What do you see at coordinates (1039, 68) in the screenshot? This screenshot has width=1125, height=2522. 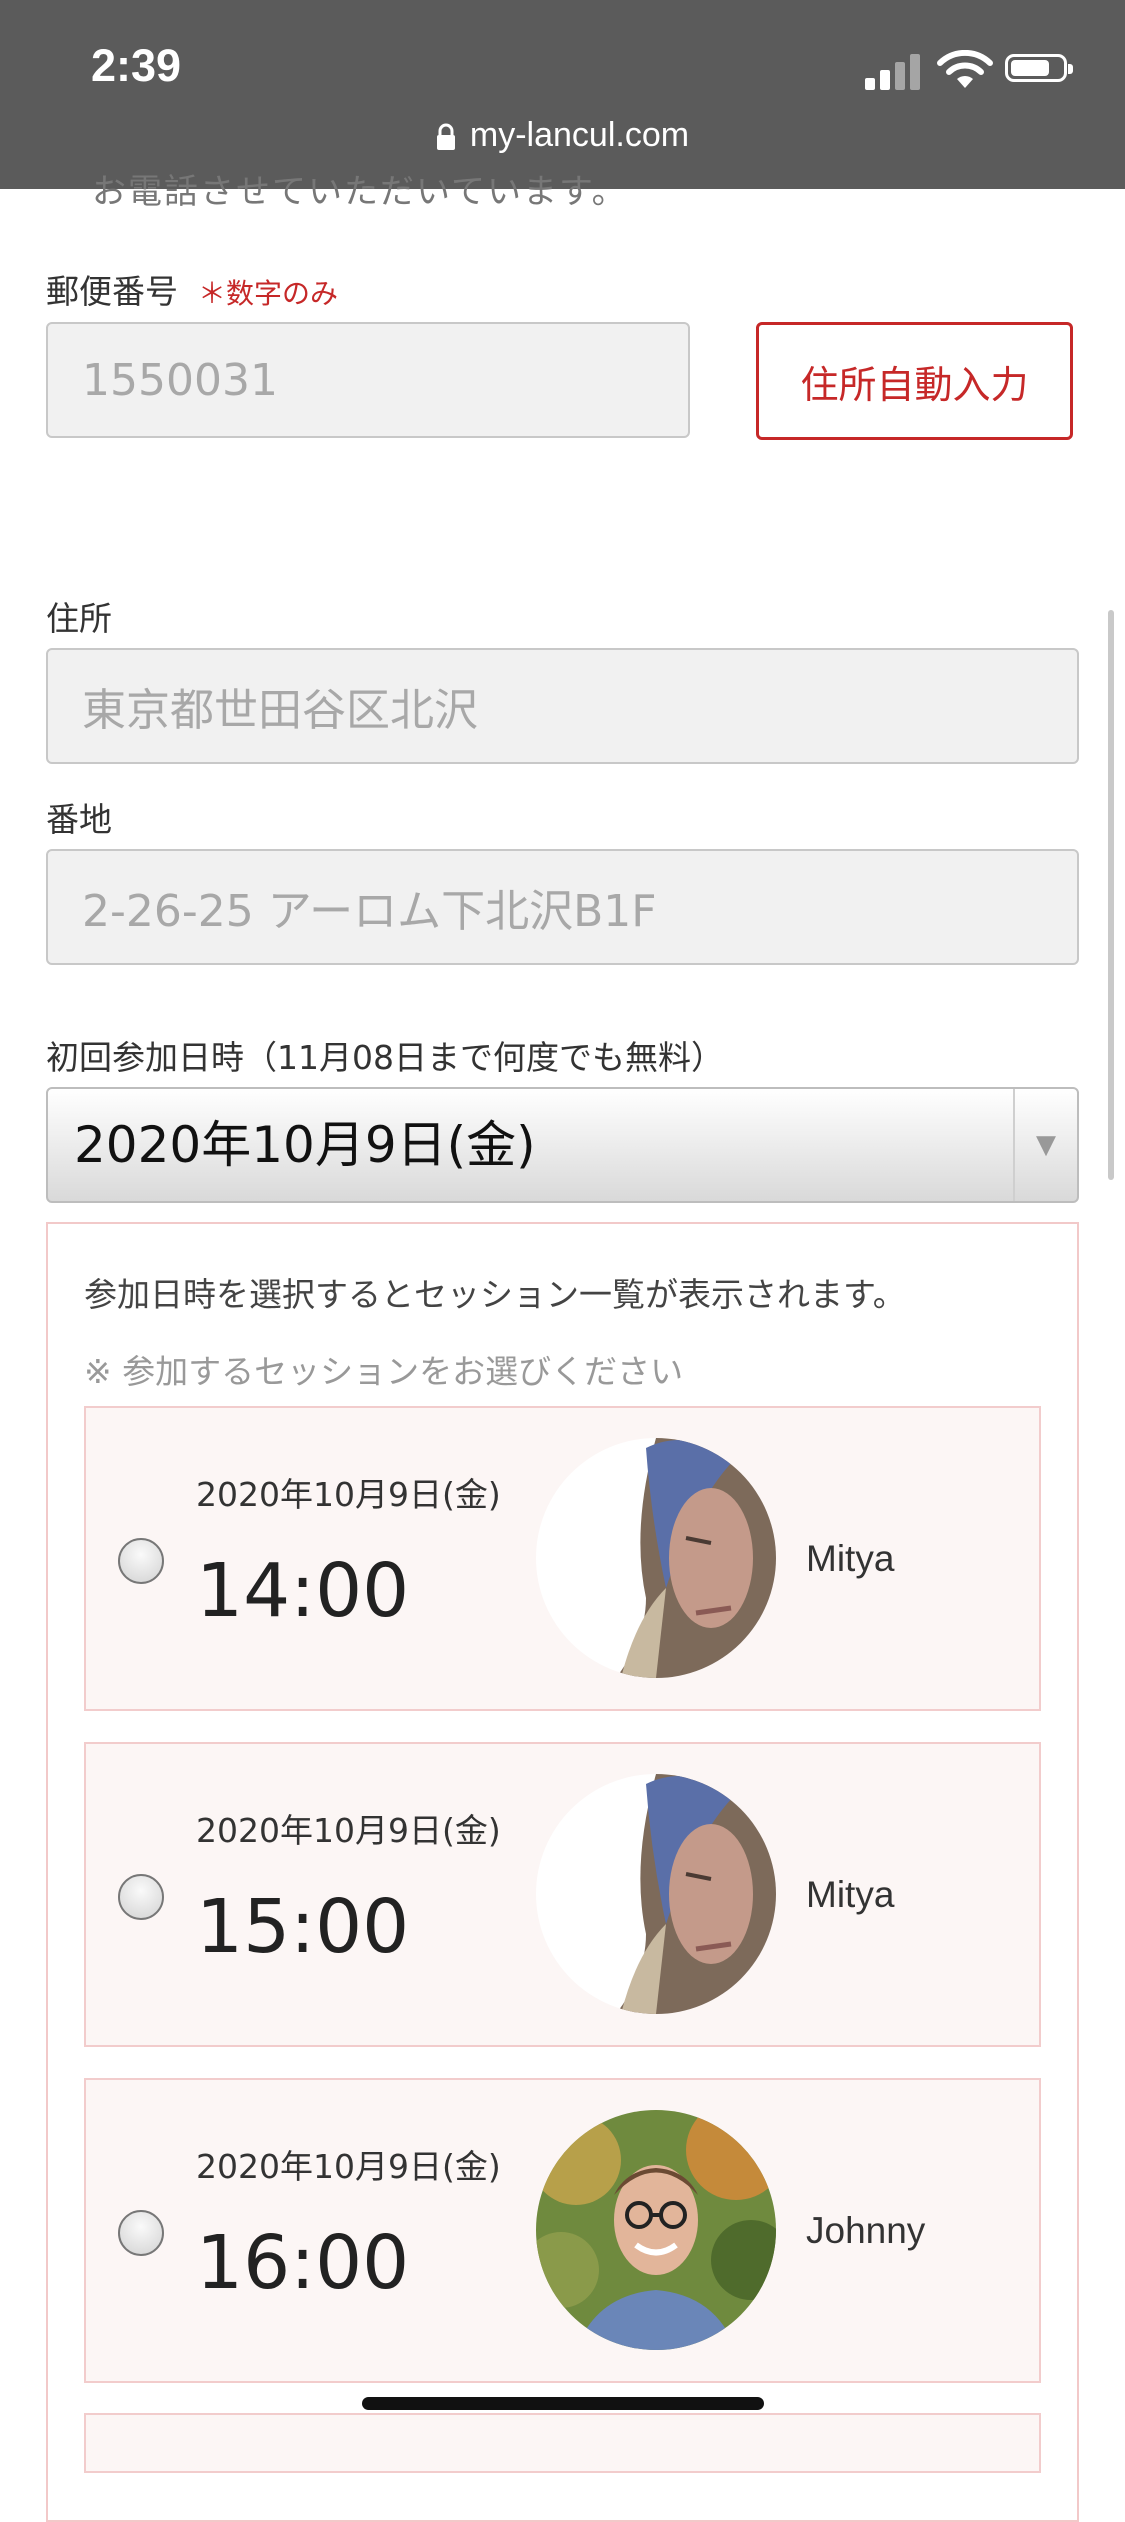 I see `battery-icon` at bounding box center [1039, 68].